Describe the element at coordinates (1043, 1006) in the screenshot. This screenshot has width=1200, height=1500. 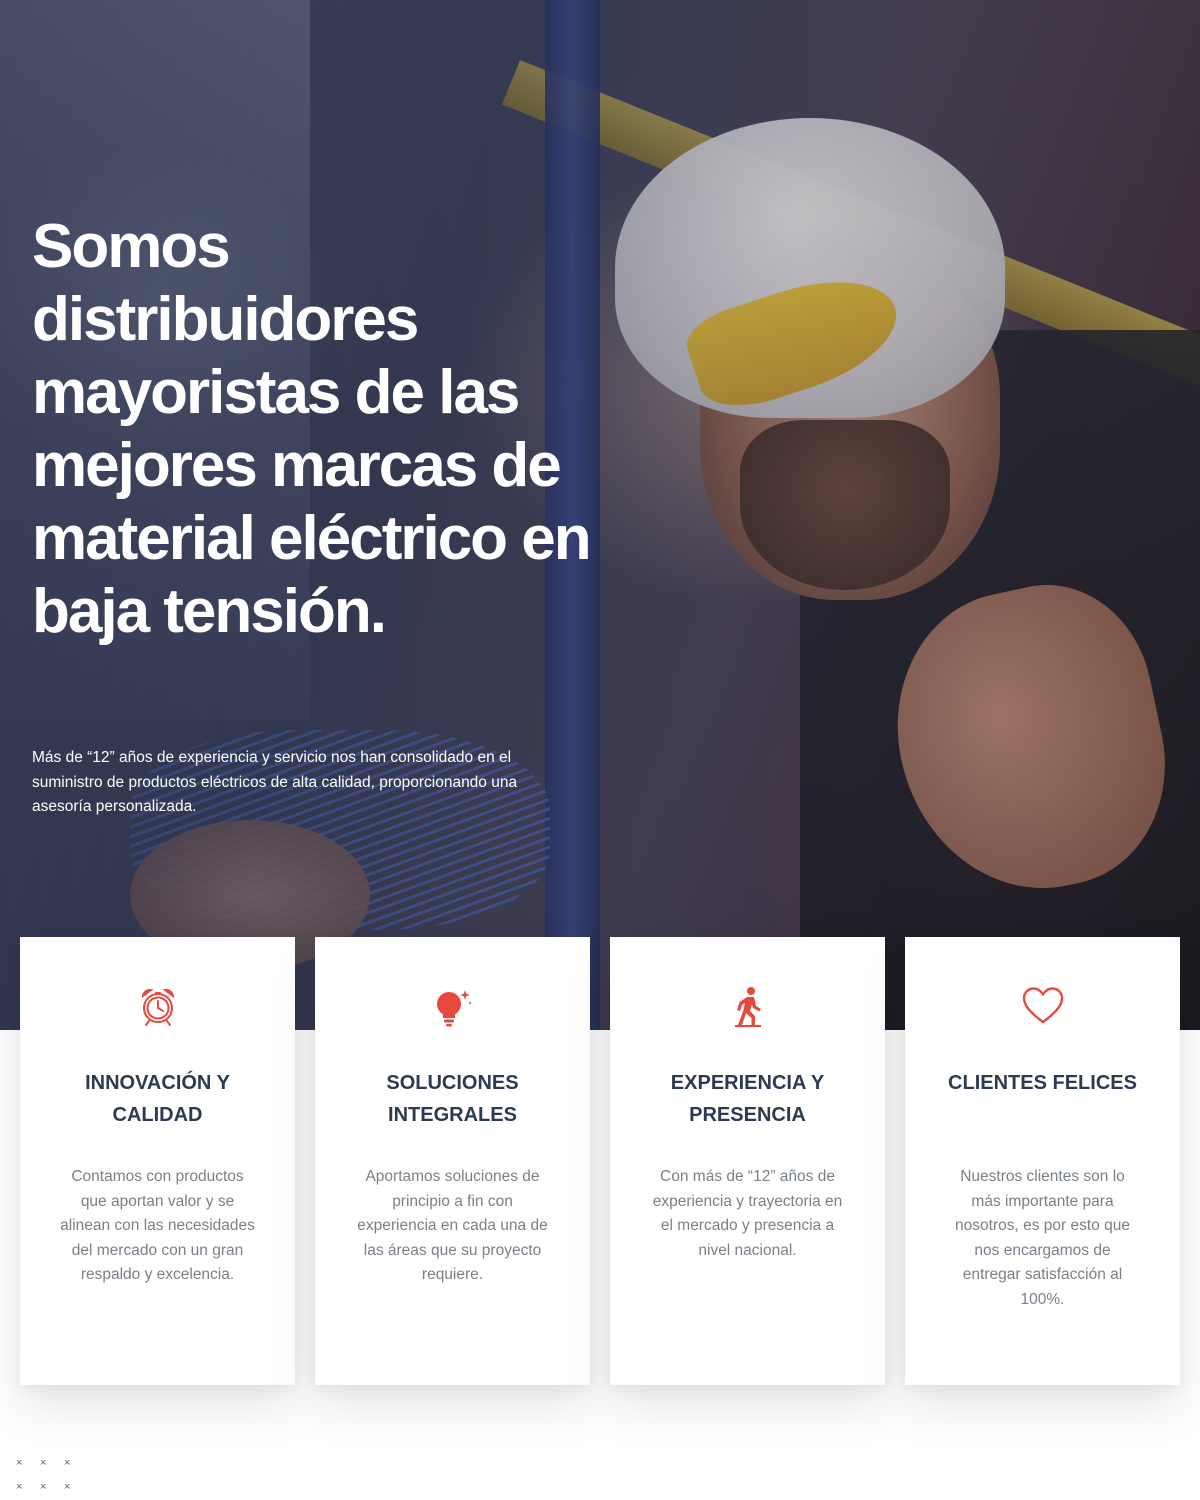
I see `heart-icon` at that location.